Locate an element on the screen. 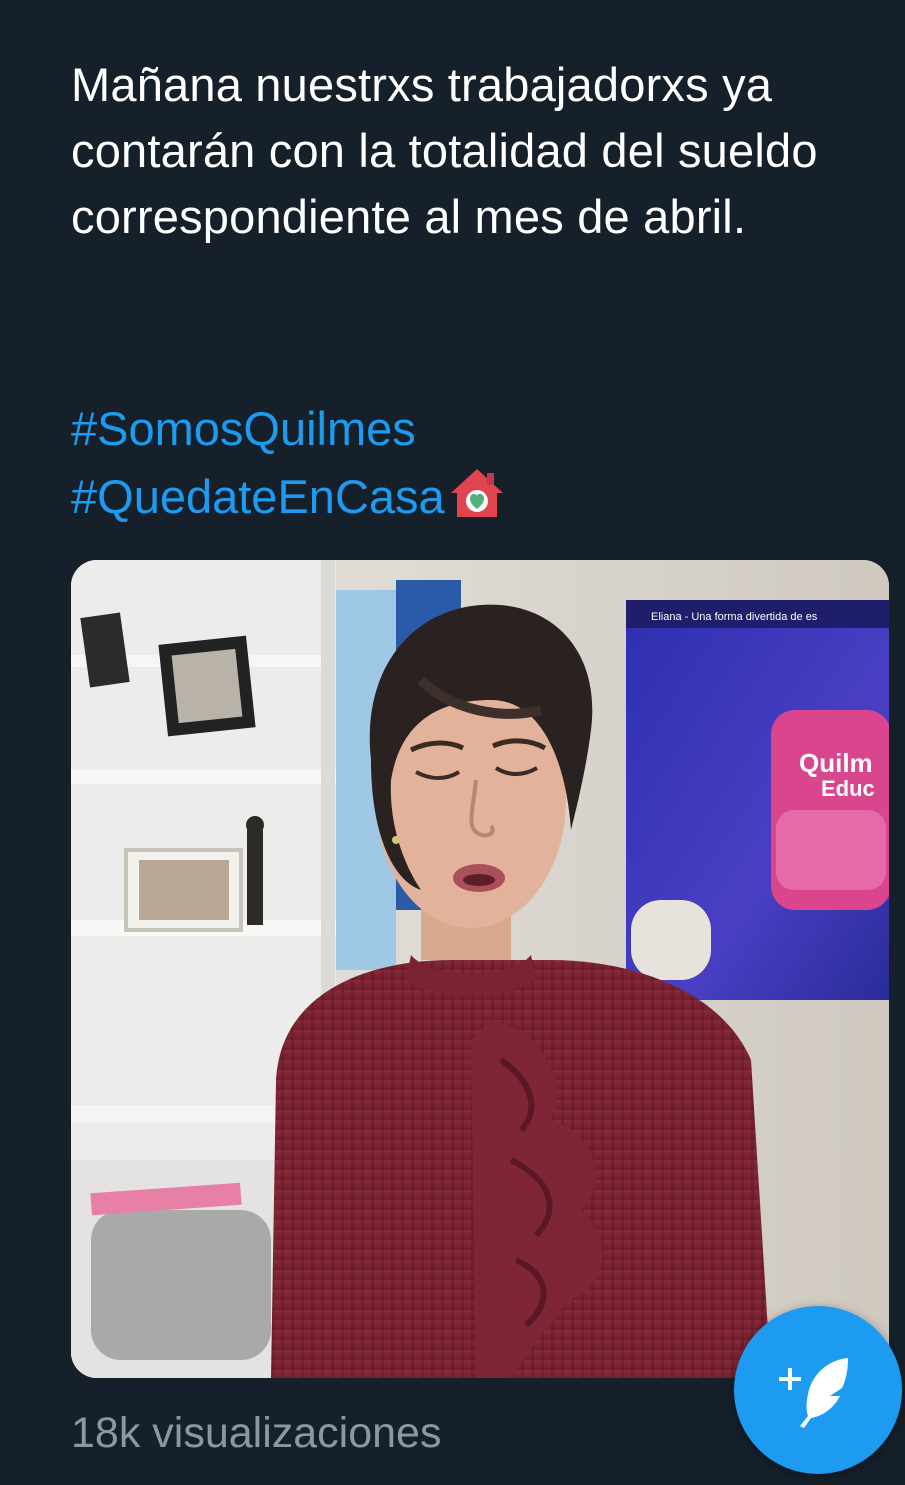 Image resolution: width=905 pixels, height=1485 pixels. compose-tweet-button is located at coordinates (818, 1390).